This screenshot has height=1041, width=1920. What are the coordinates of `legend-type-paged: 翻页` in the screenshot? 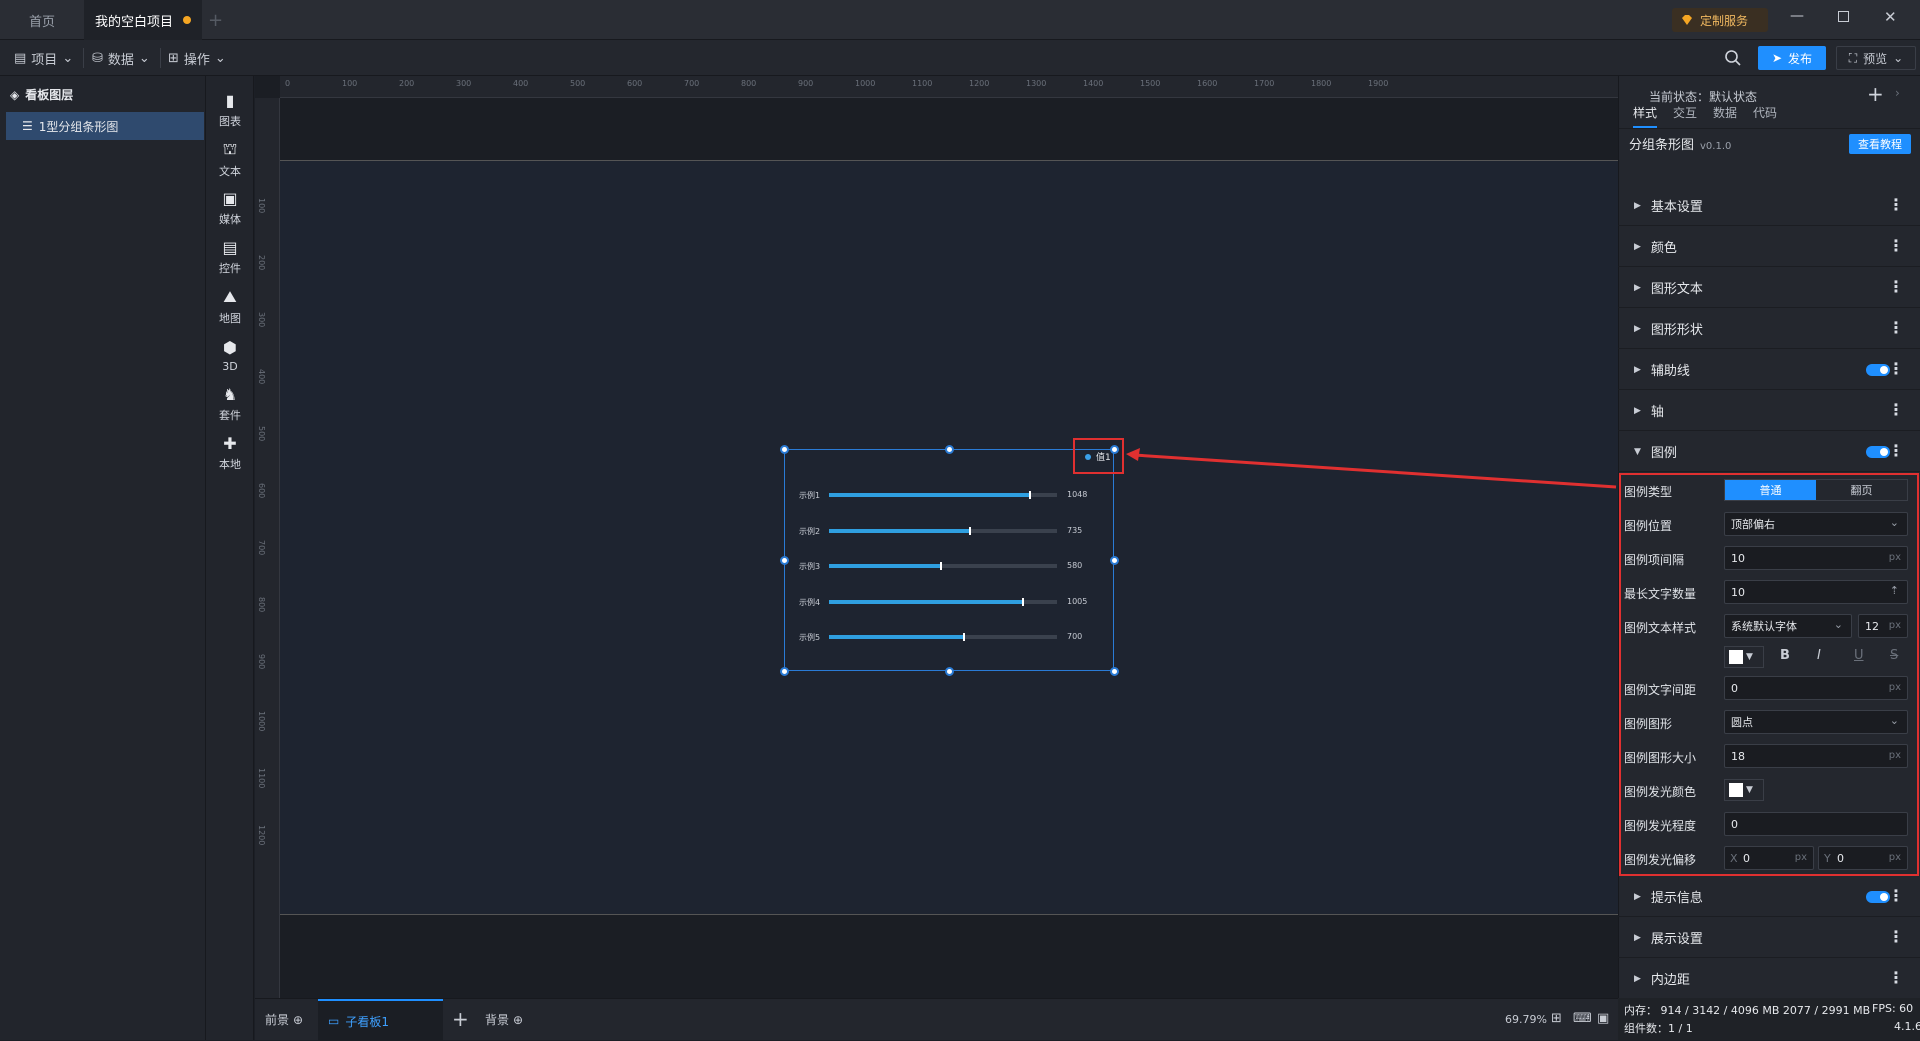 It's located at (1861, 490).